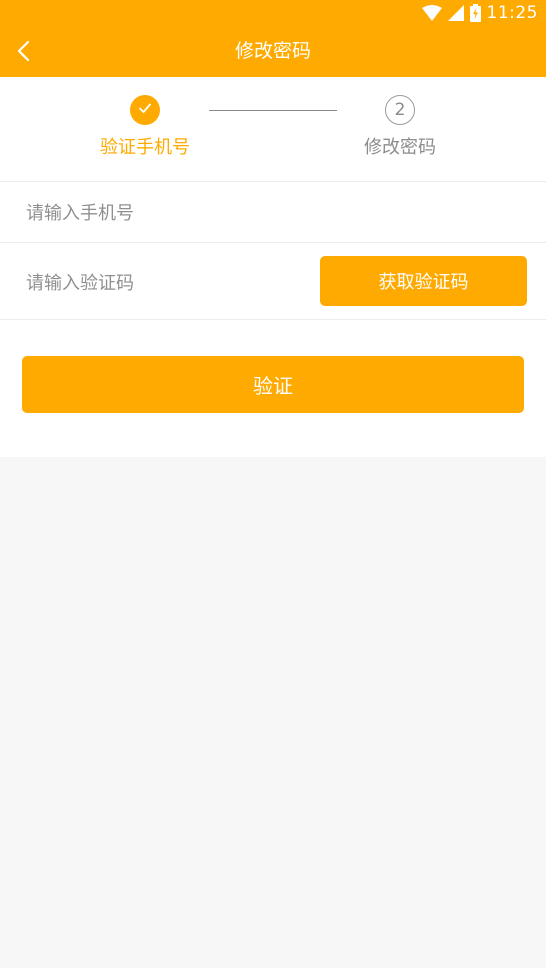 This screenshot has height=968, width=546. Describe the element at coordinates (166, 283) in the screenshot. I see `verification-code-input` at that location.